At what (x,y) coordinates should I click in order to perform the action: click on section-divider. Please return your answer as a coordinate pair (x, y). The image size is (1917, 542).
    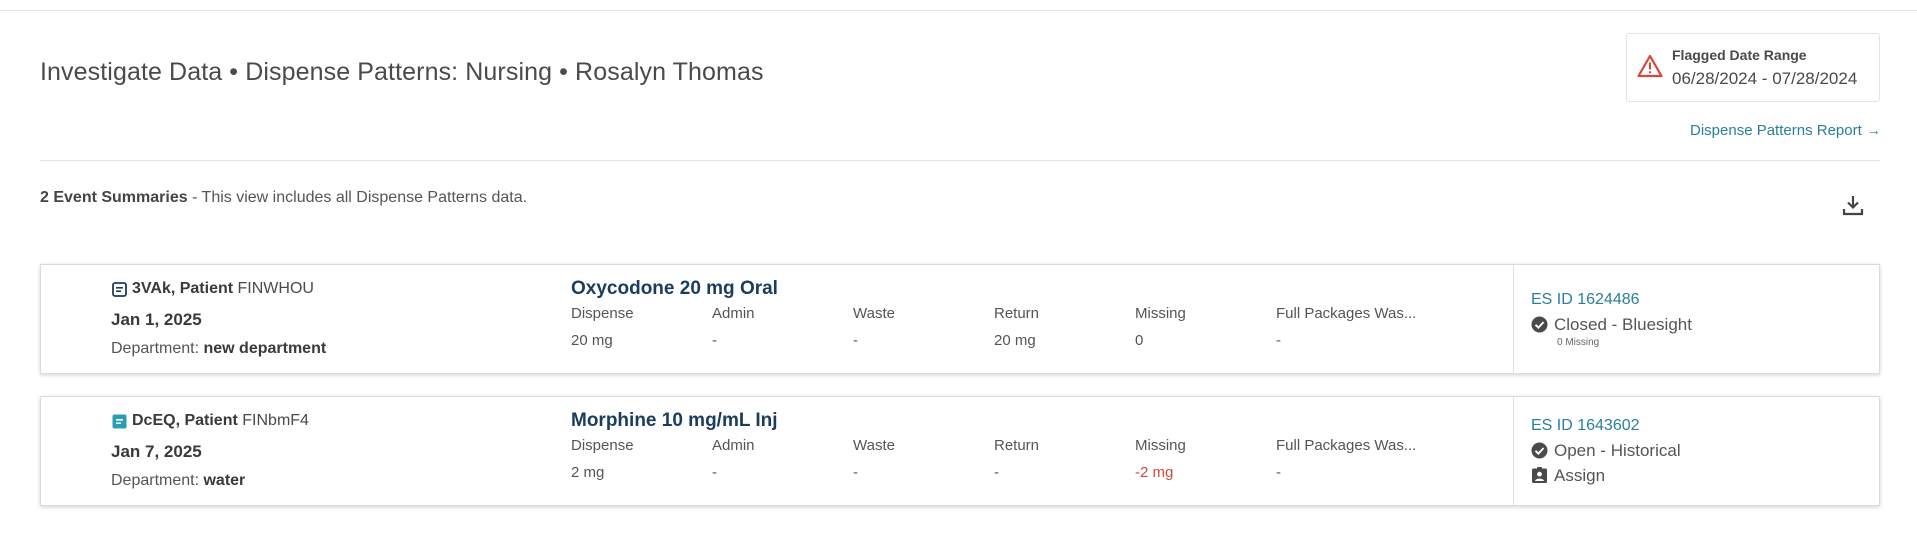
    Looking at the image, I should click on (960, 160).